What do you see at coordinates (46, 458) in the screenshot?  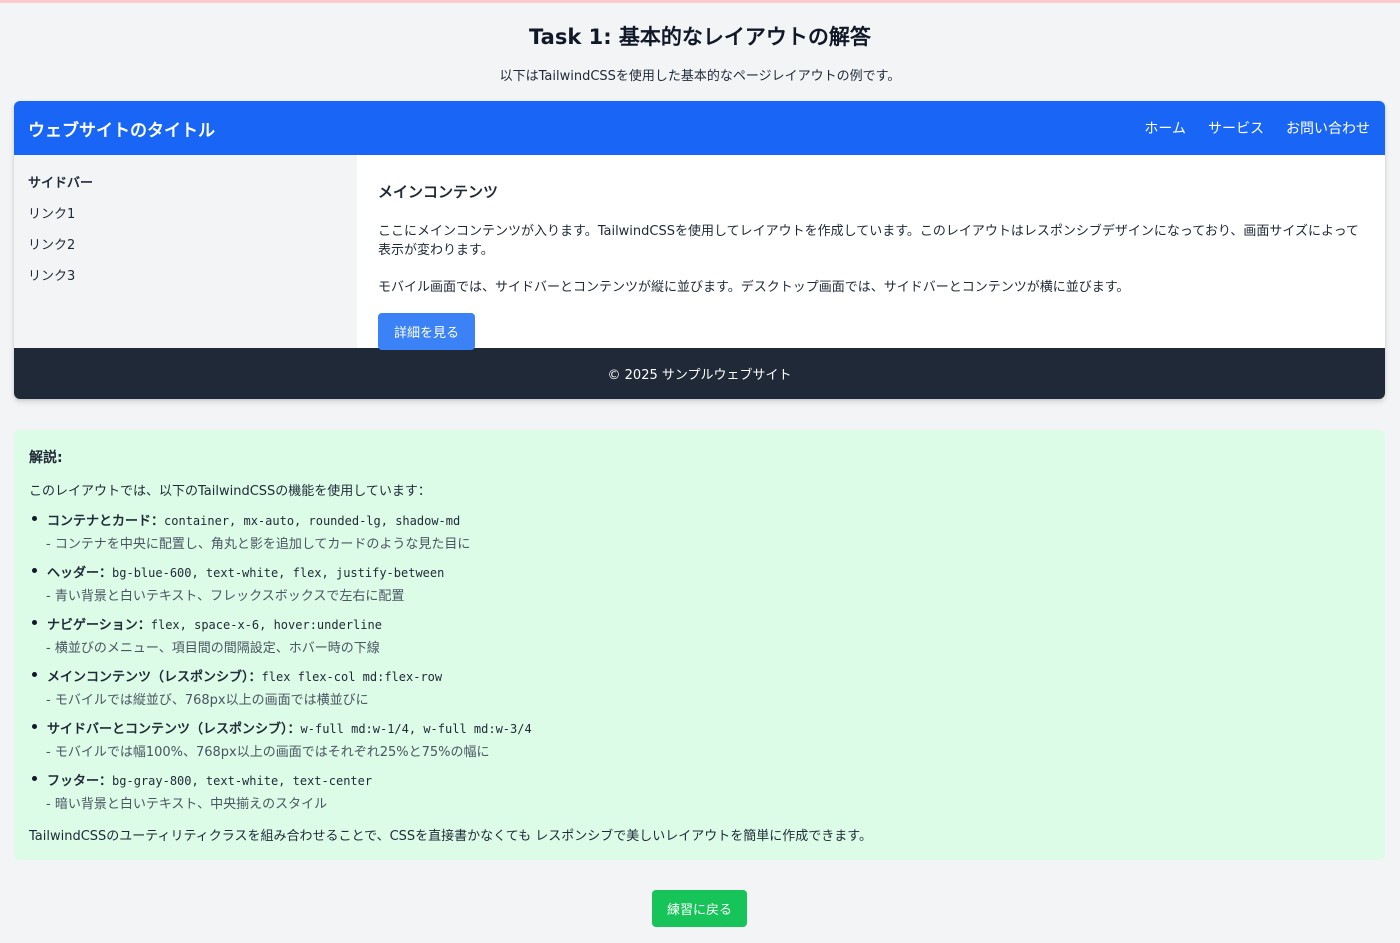 I see `explanation-heading: 解説:` at bounding box center [46, 458].